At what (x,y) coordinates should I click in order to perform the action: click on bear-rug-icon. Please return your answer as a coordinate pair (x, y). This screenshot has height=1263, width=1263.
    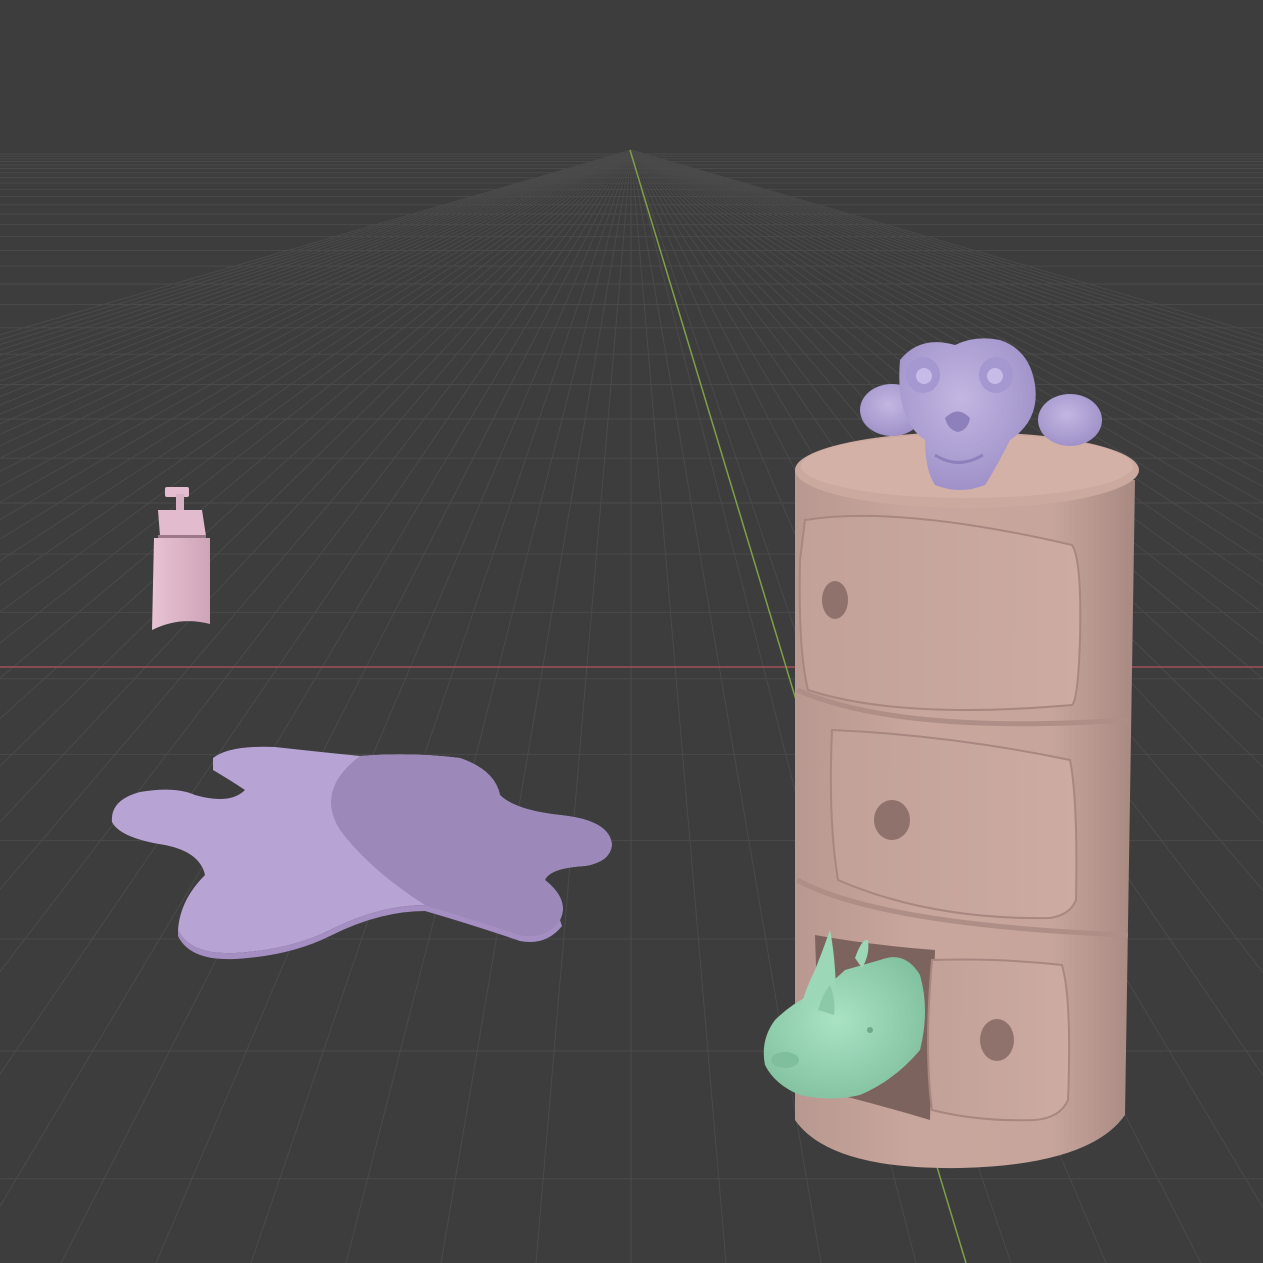
    Looking at the image, I should click on (361, 853).